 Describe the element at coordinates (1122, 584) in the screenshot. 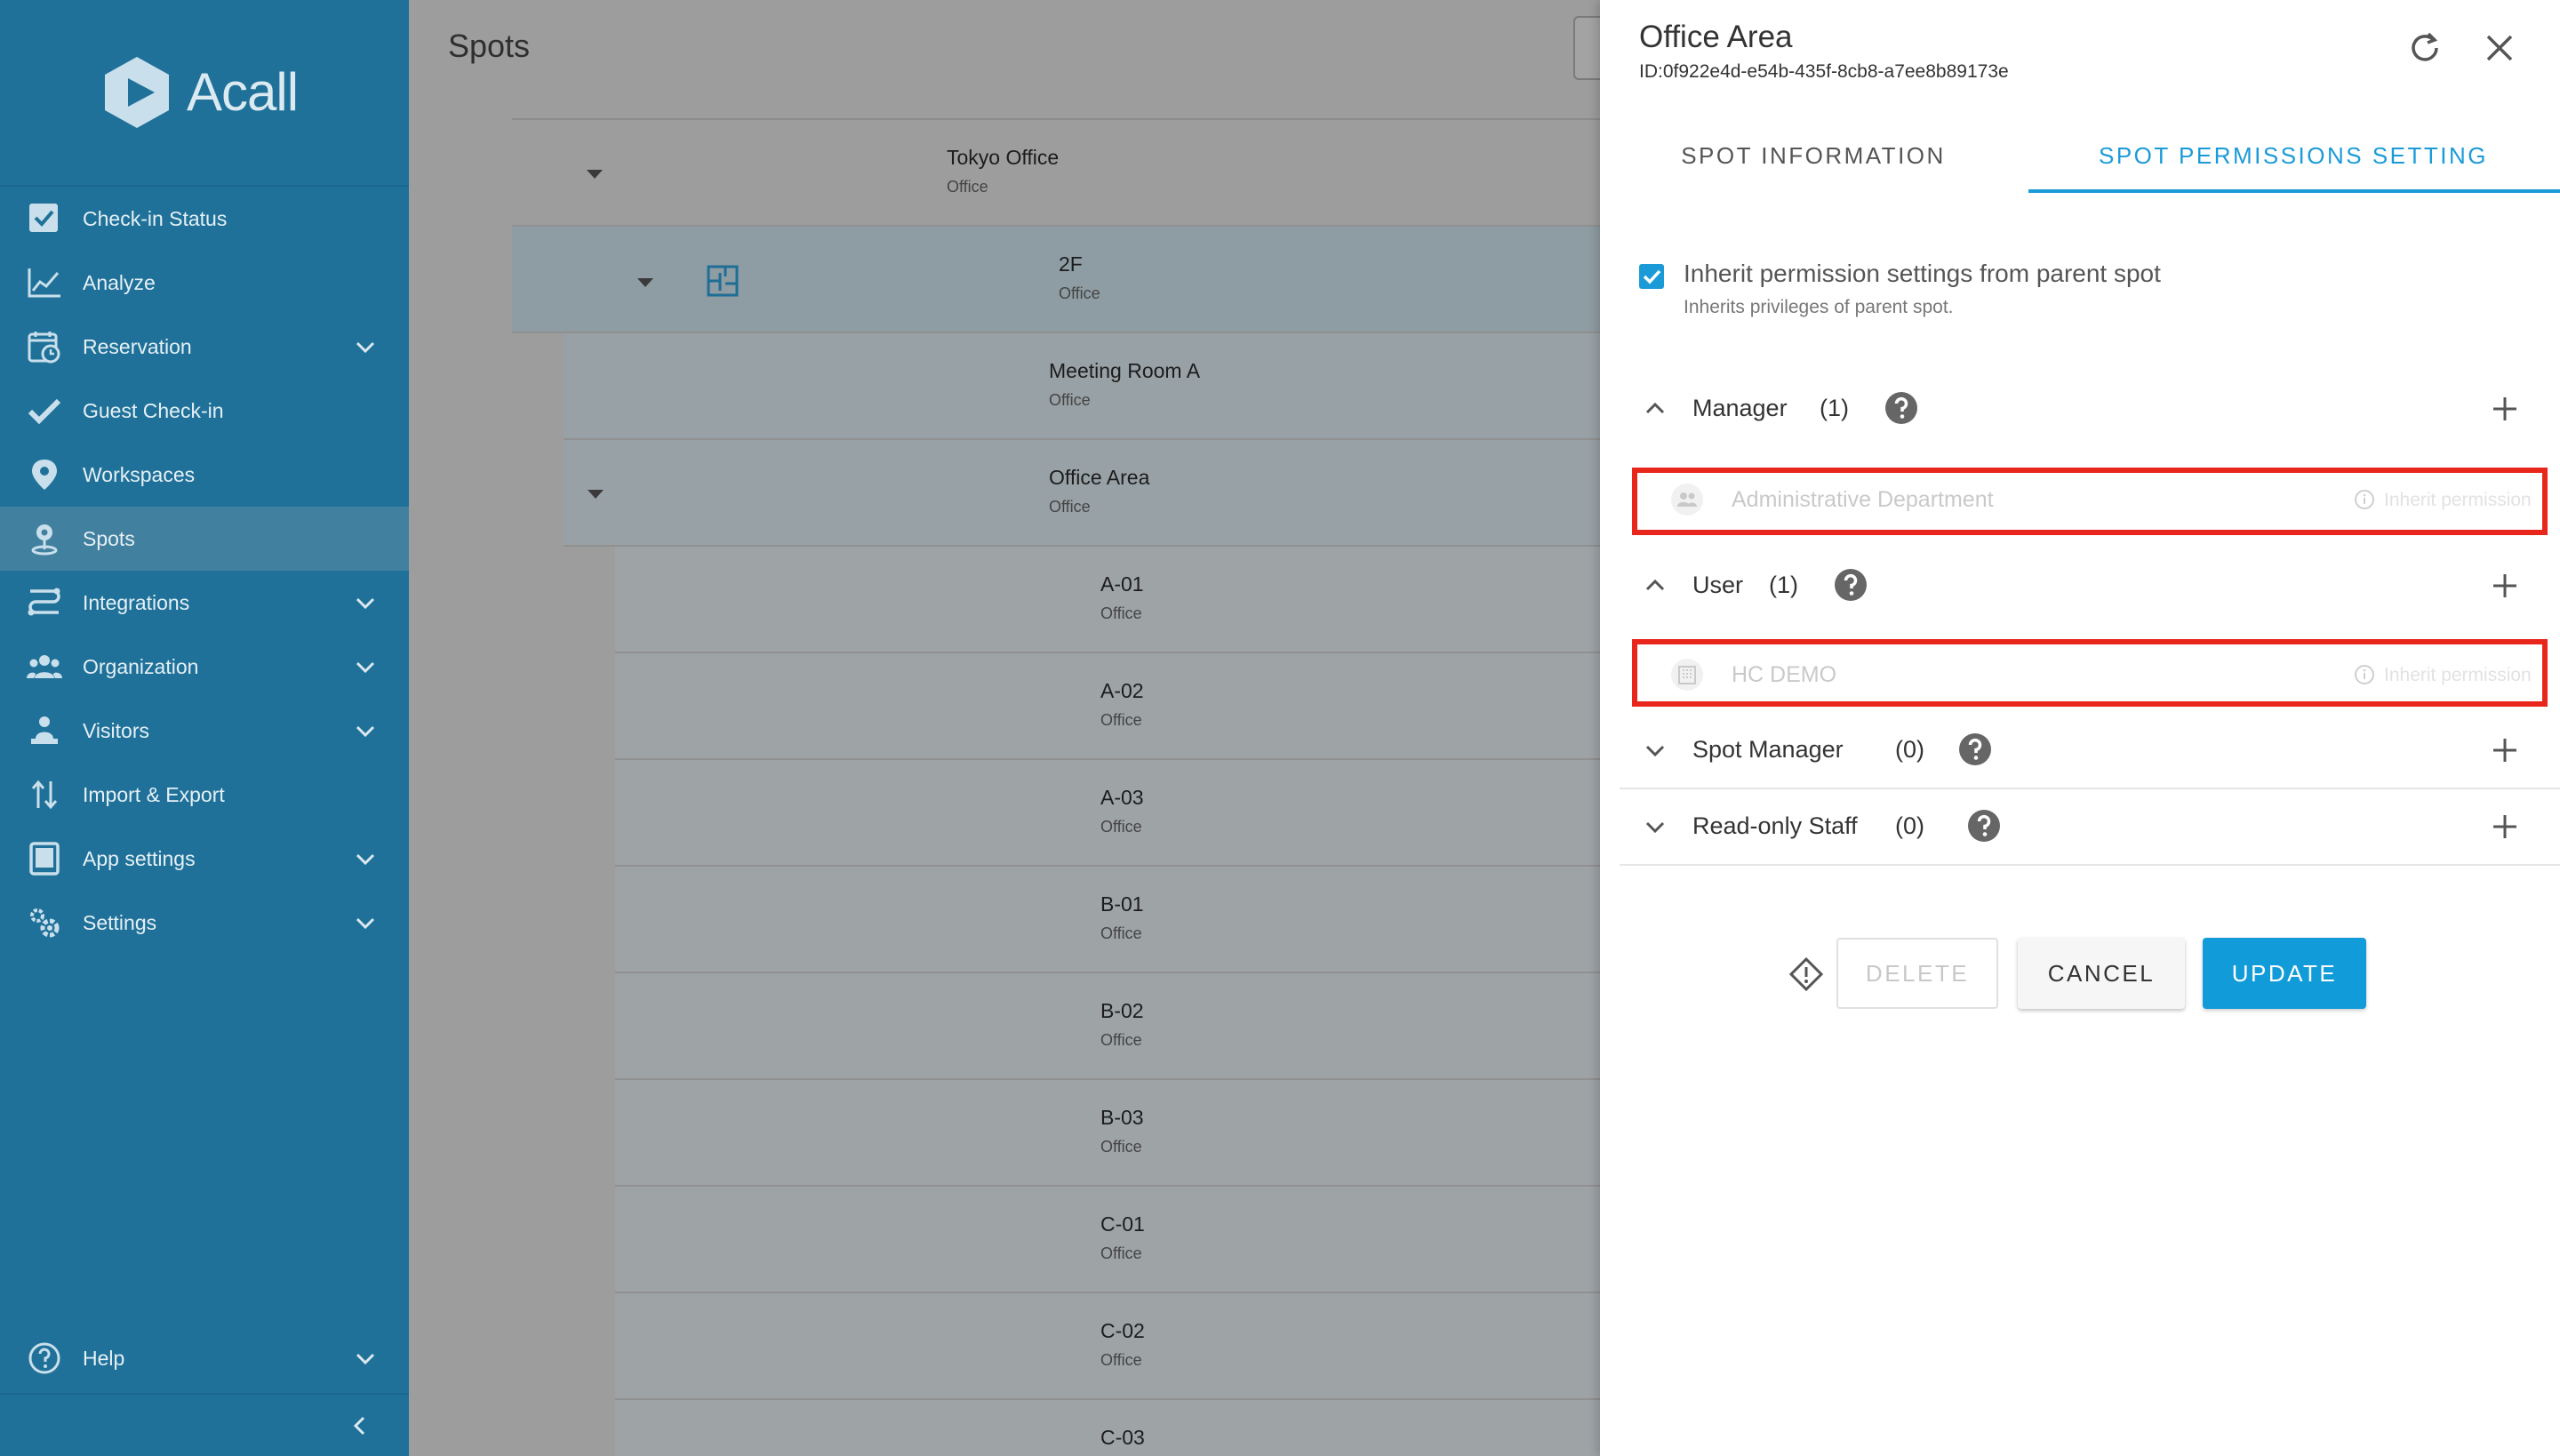

I see `tree-item-name: A-01` at that location.